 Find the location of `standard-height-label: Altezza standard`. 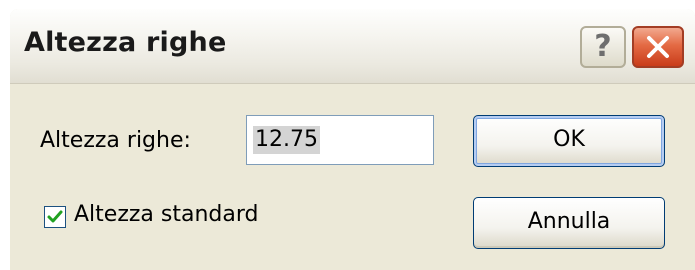

standard-height-label: Altezza standard is located at coordinates (166, 214).